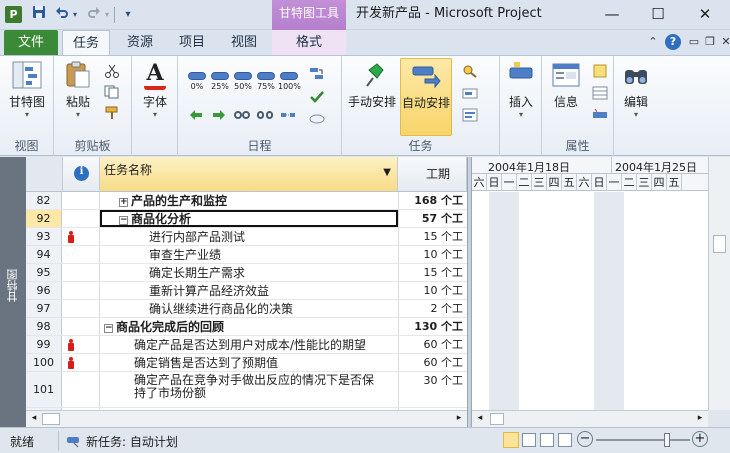  Describe the element at coordinates (81, 174) in the screenshot. I see `info-column-header: i` at that location.